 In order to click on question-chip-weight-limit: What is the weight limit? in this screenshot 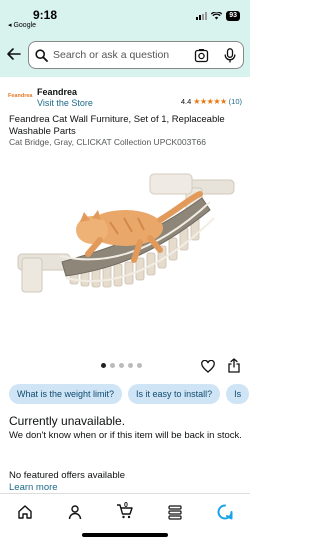, I will do `click(66, 394)`.